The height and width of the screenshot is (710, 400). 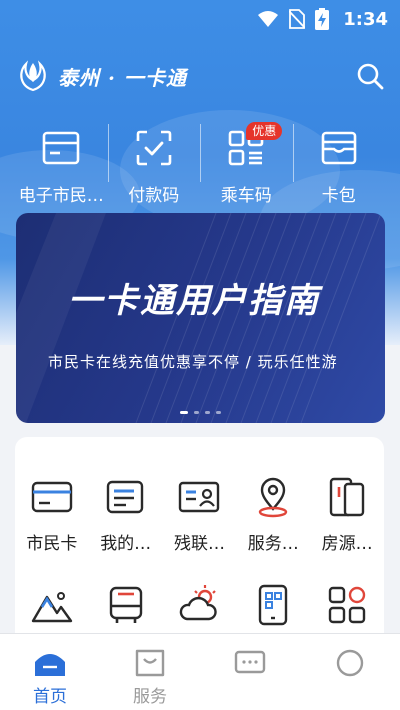 What do you see at coordinates (52, 497) in the screenshot?
I see `bank-card-icon` at bounding box center [52, 497].